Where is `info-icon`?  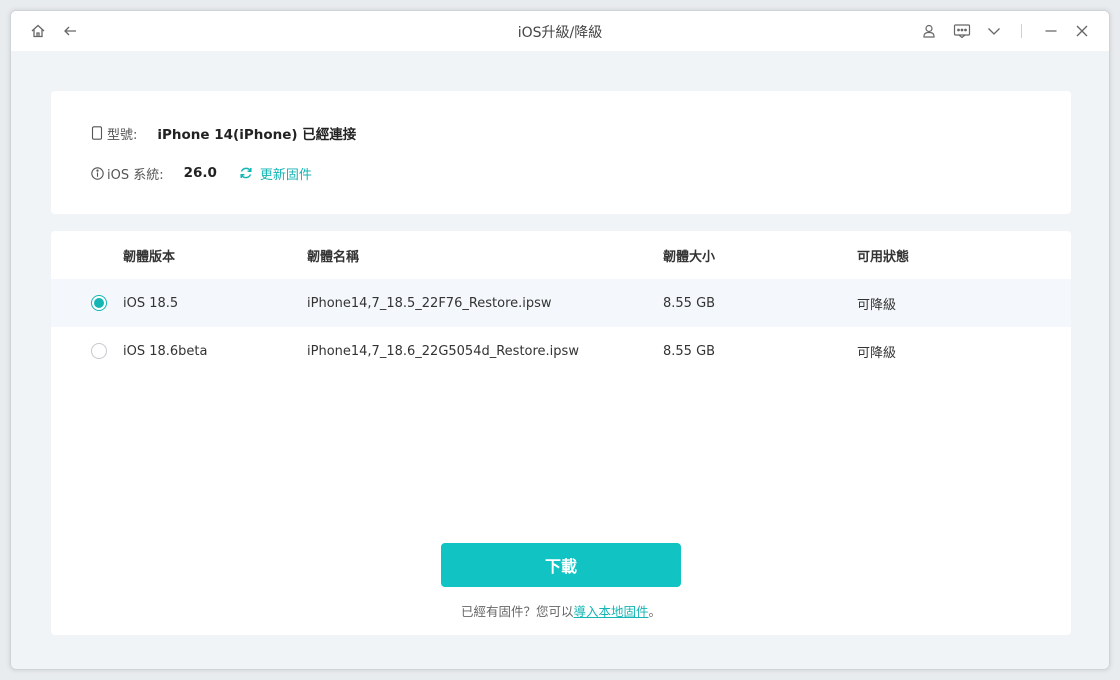 info-icon is located at coordinates (97, 173).